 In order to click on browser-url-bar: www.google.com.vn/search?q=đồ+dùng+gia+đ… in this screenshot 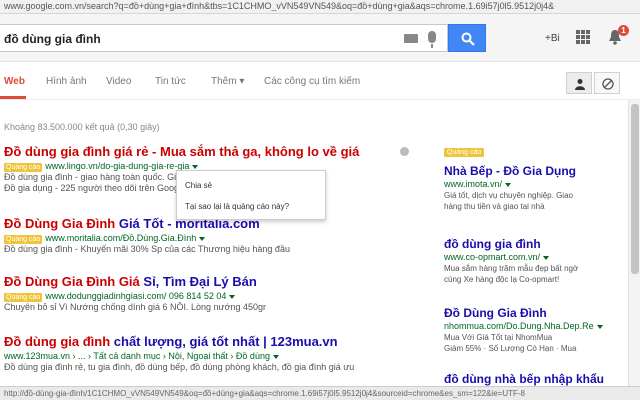, I will do `click(320, 7)`.